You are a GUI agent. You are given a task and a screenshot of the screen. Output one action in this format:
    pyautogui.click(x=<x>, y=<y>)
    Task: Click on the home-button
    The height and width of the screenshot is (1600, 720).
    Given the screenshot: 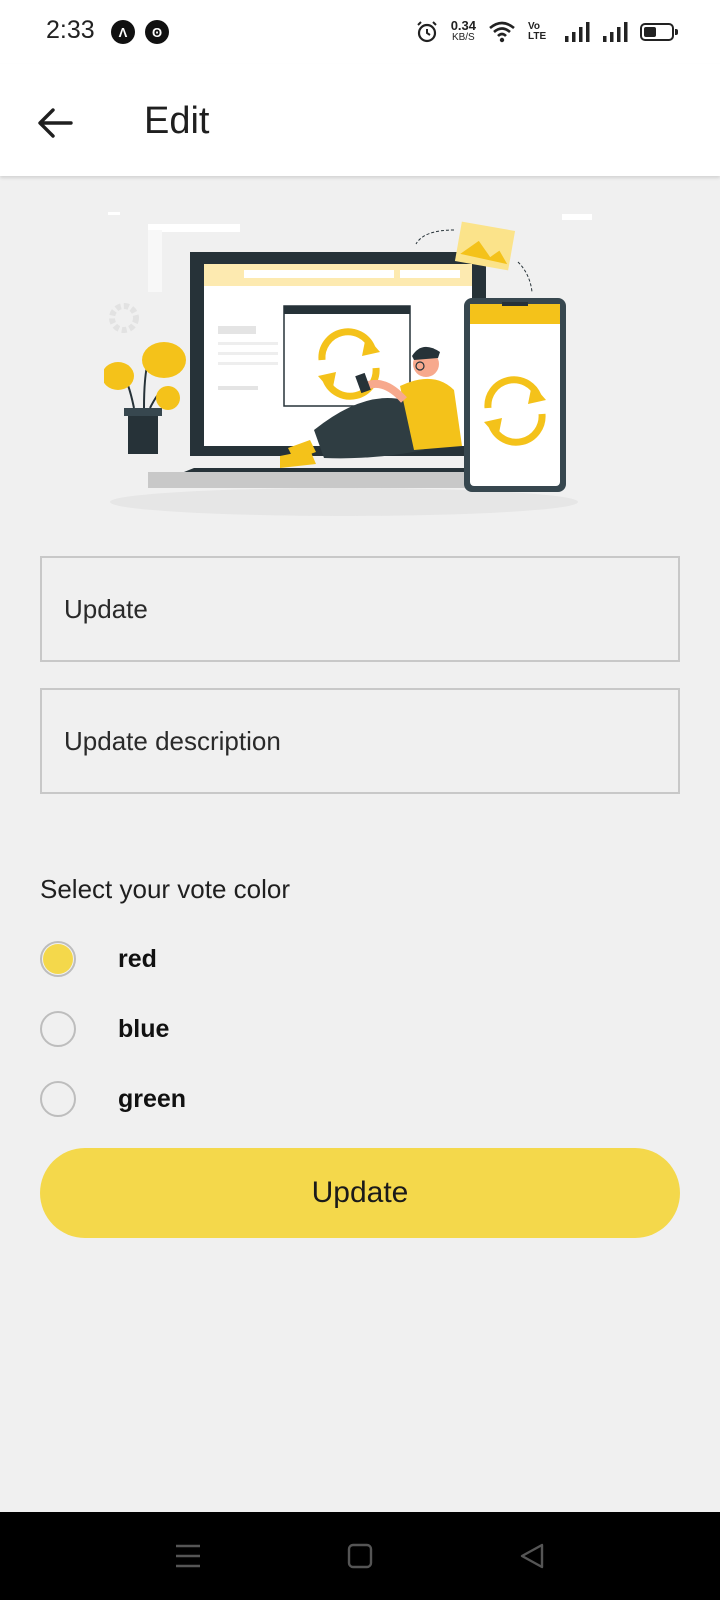 What is the action you would take?
    pyautogui.click(x=360, y=1556)
    